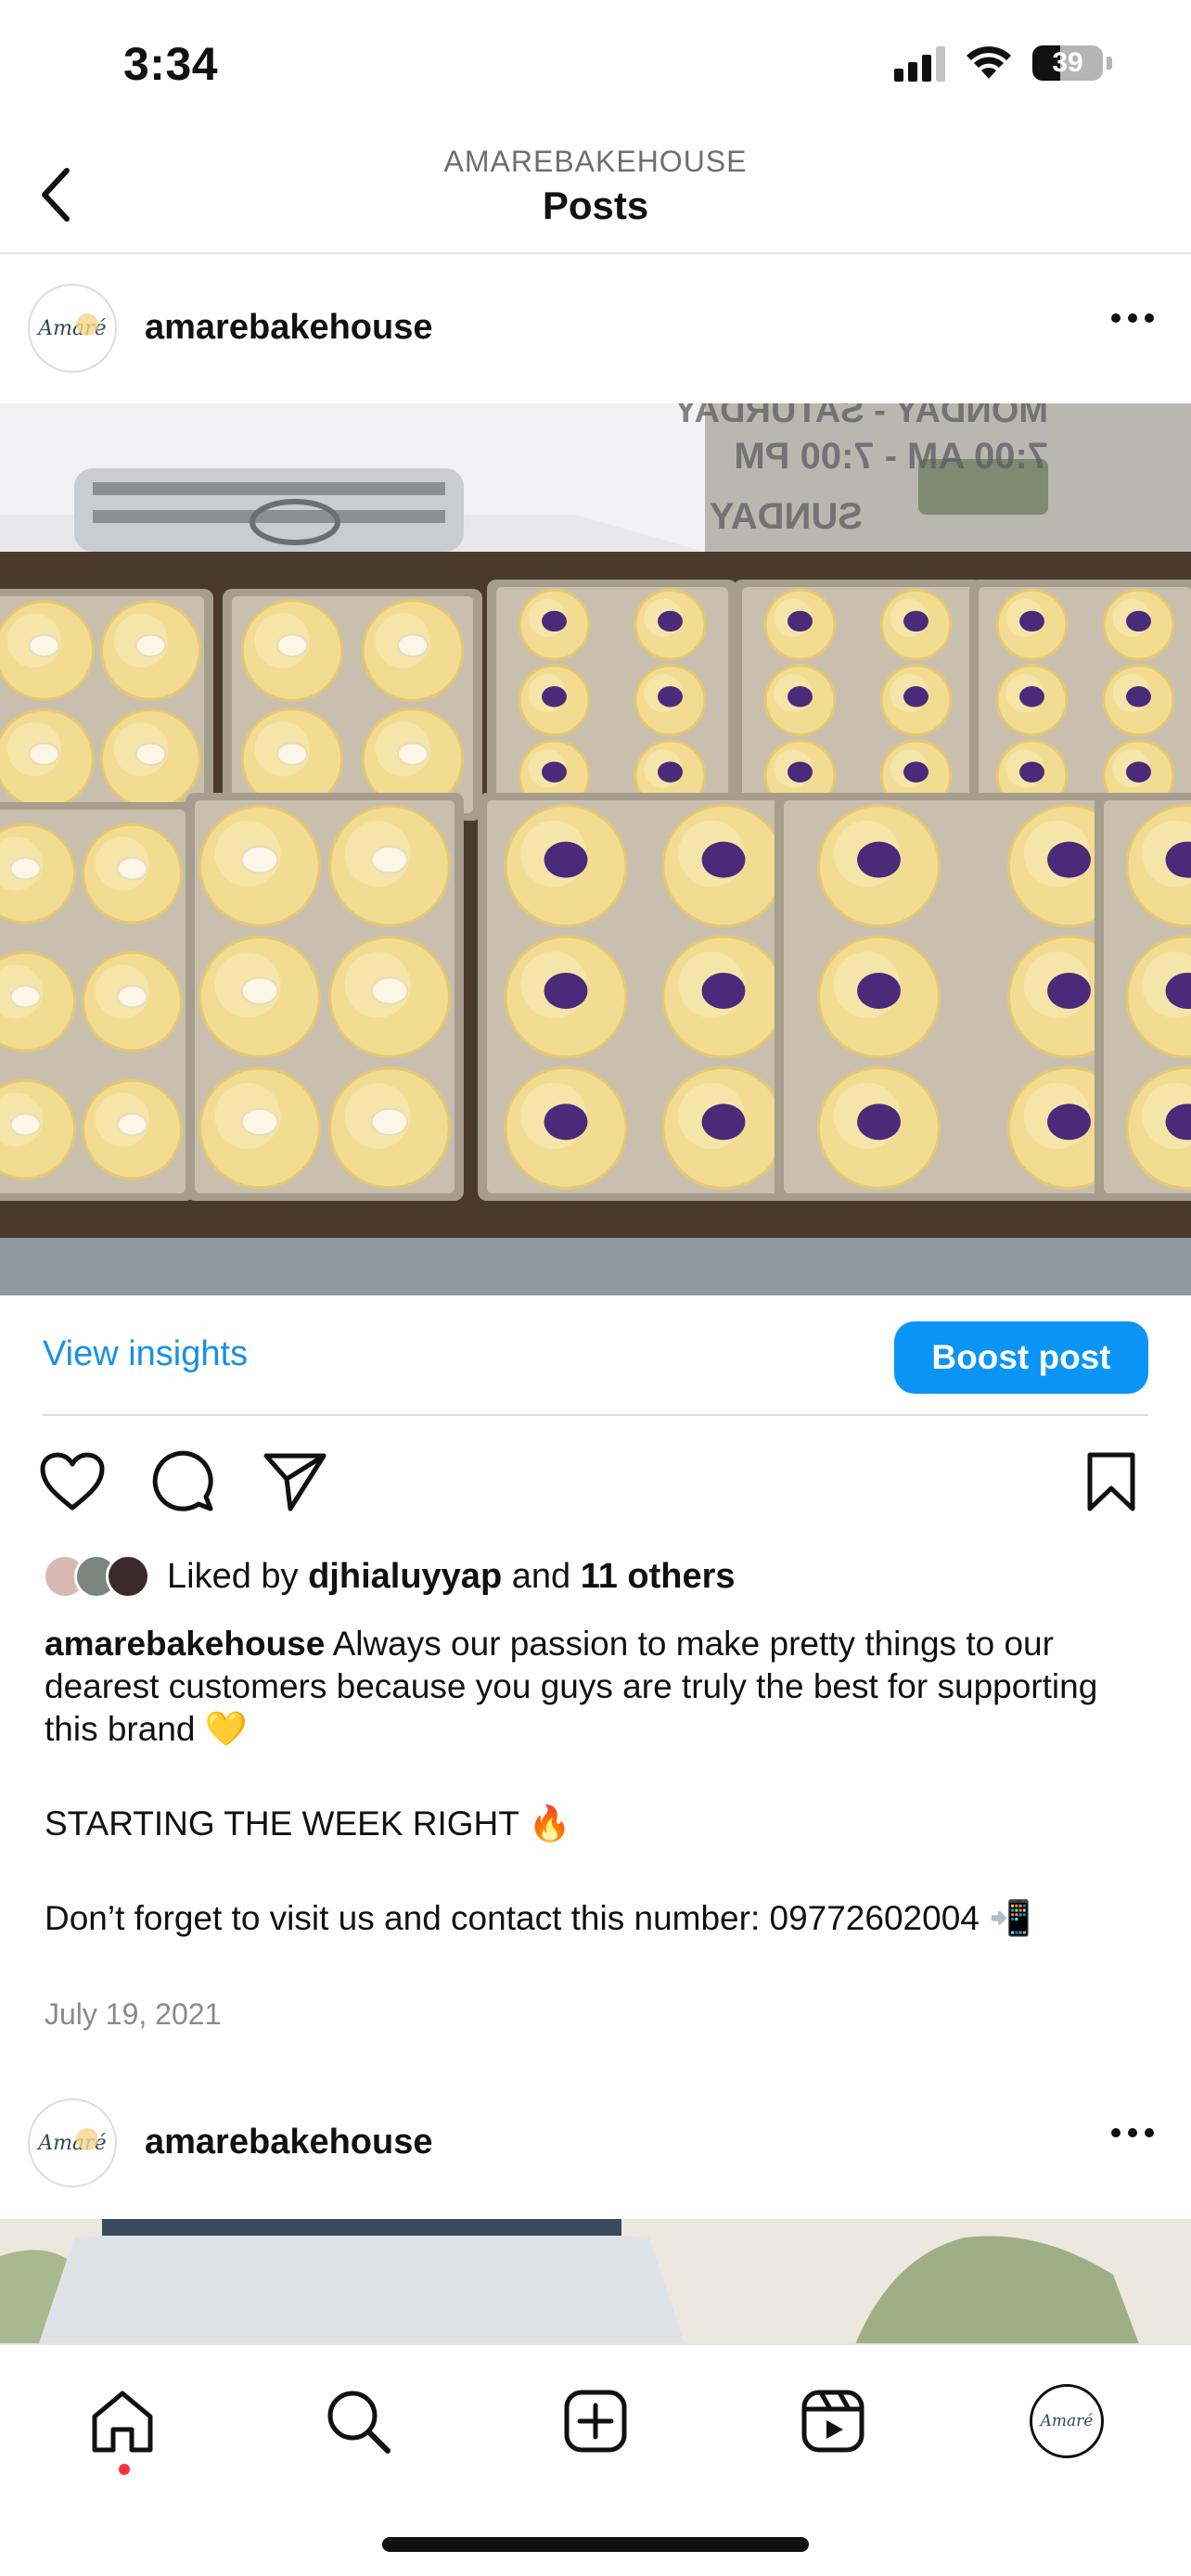 This screenshot has width=1191, height=2576. I want to click on share-button, so click(295, 1482).